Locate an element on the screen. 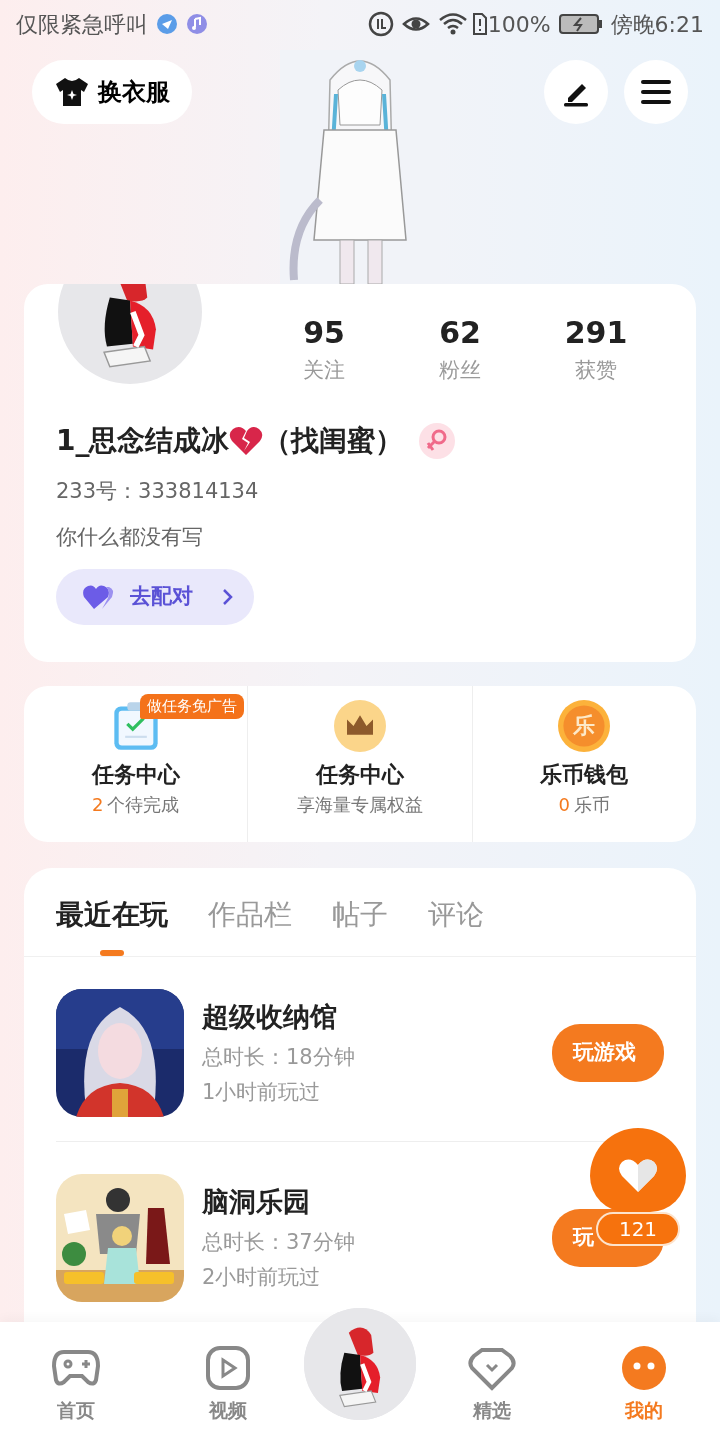 The image size is (720, 1440). task-entry: 做任务免广告 任务中心 2 个待完成 is located at coordinates (136, 764).